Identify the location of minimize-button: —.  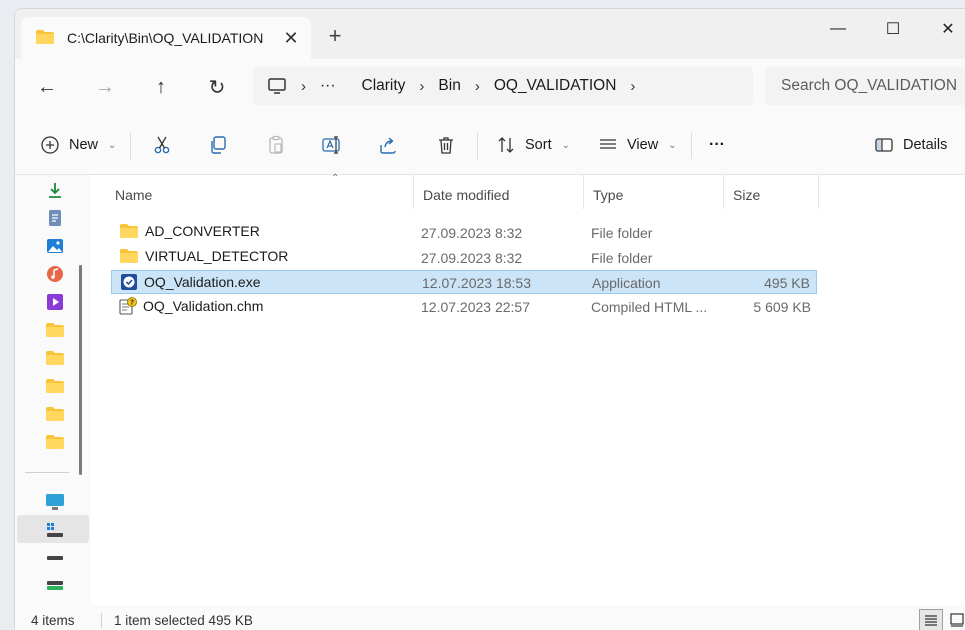
(838, 29).